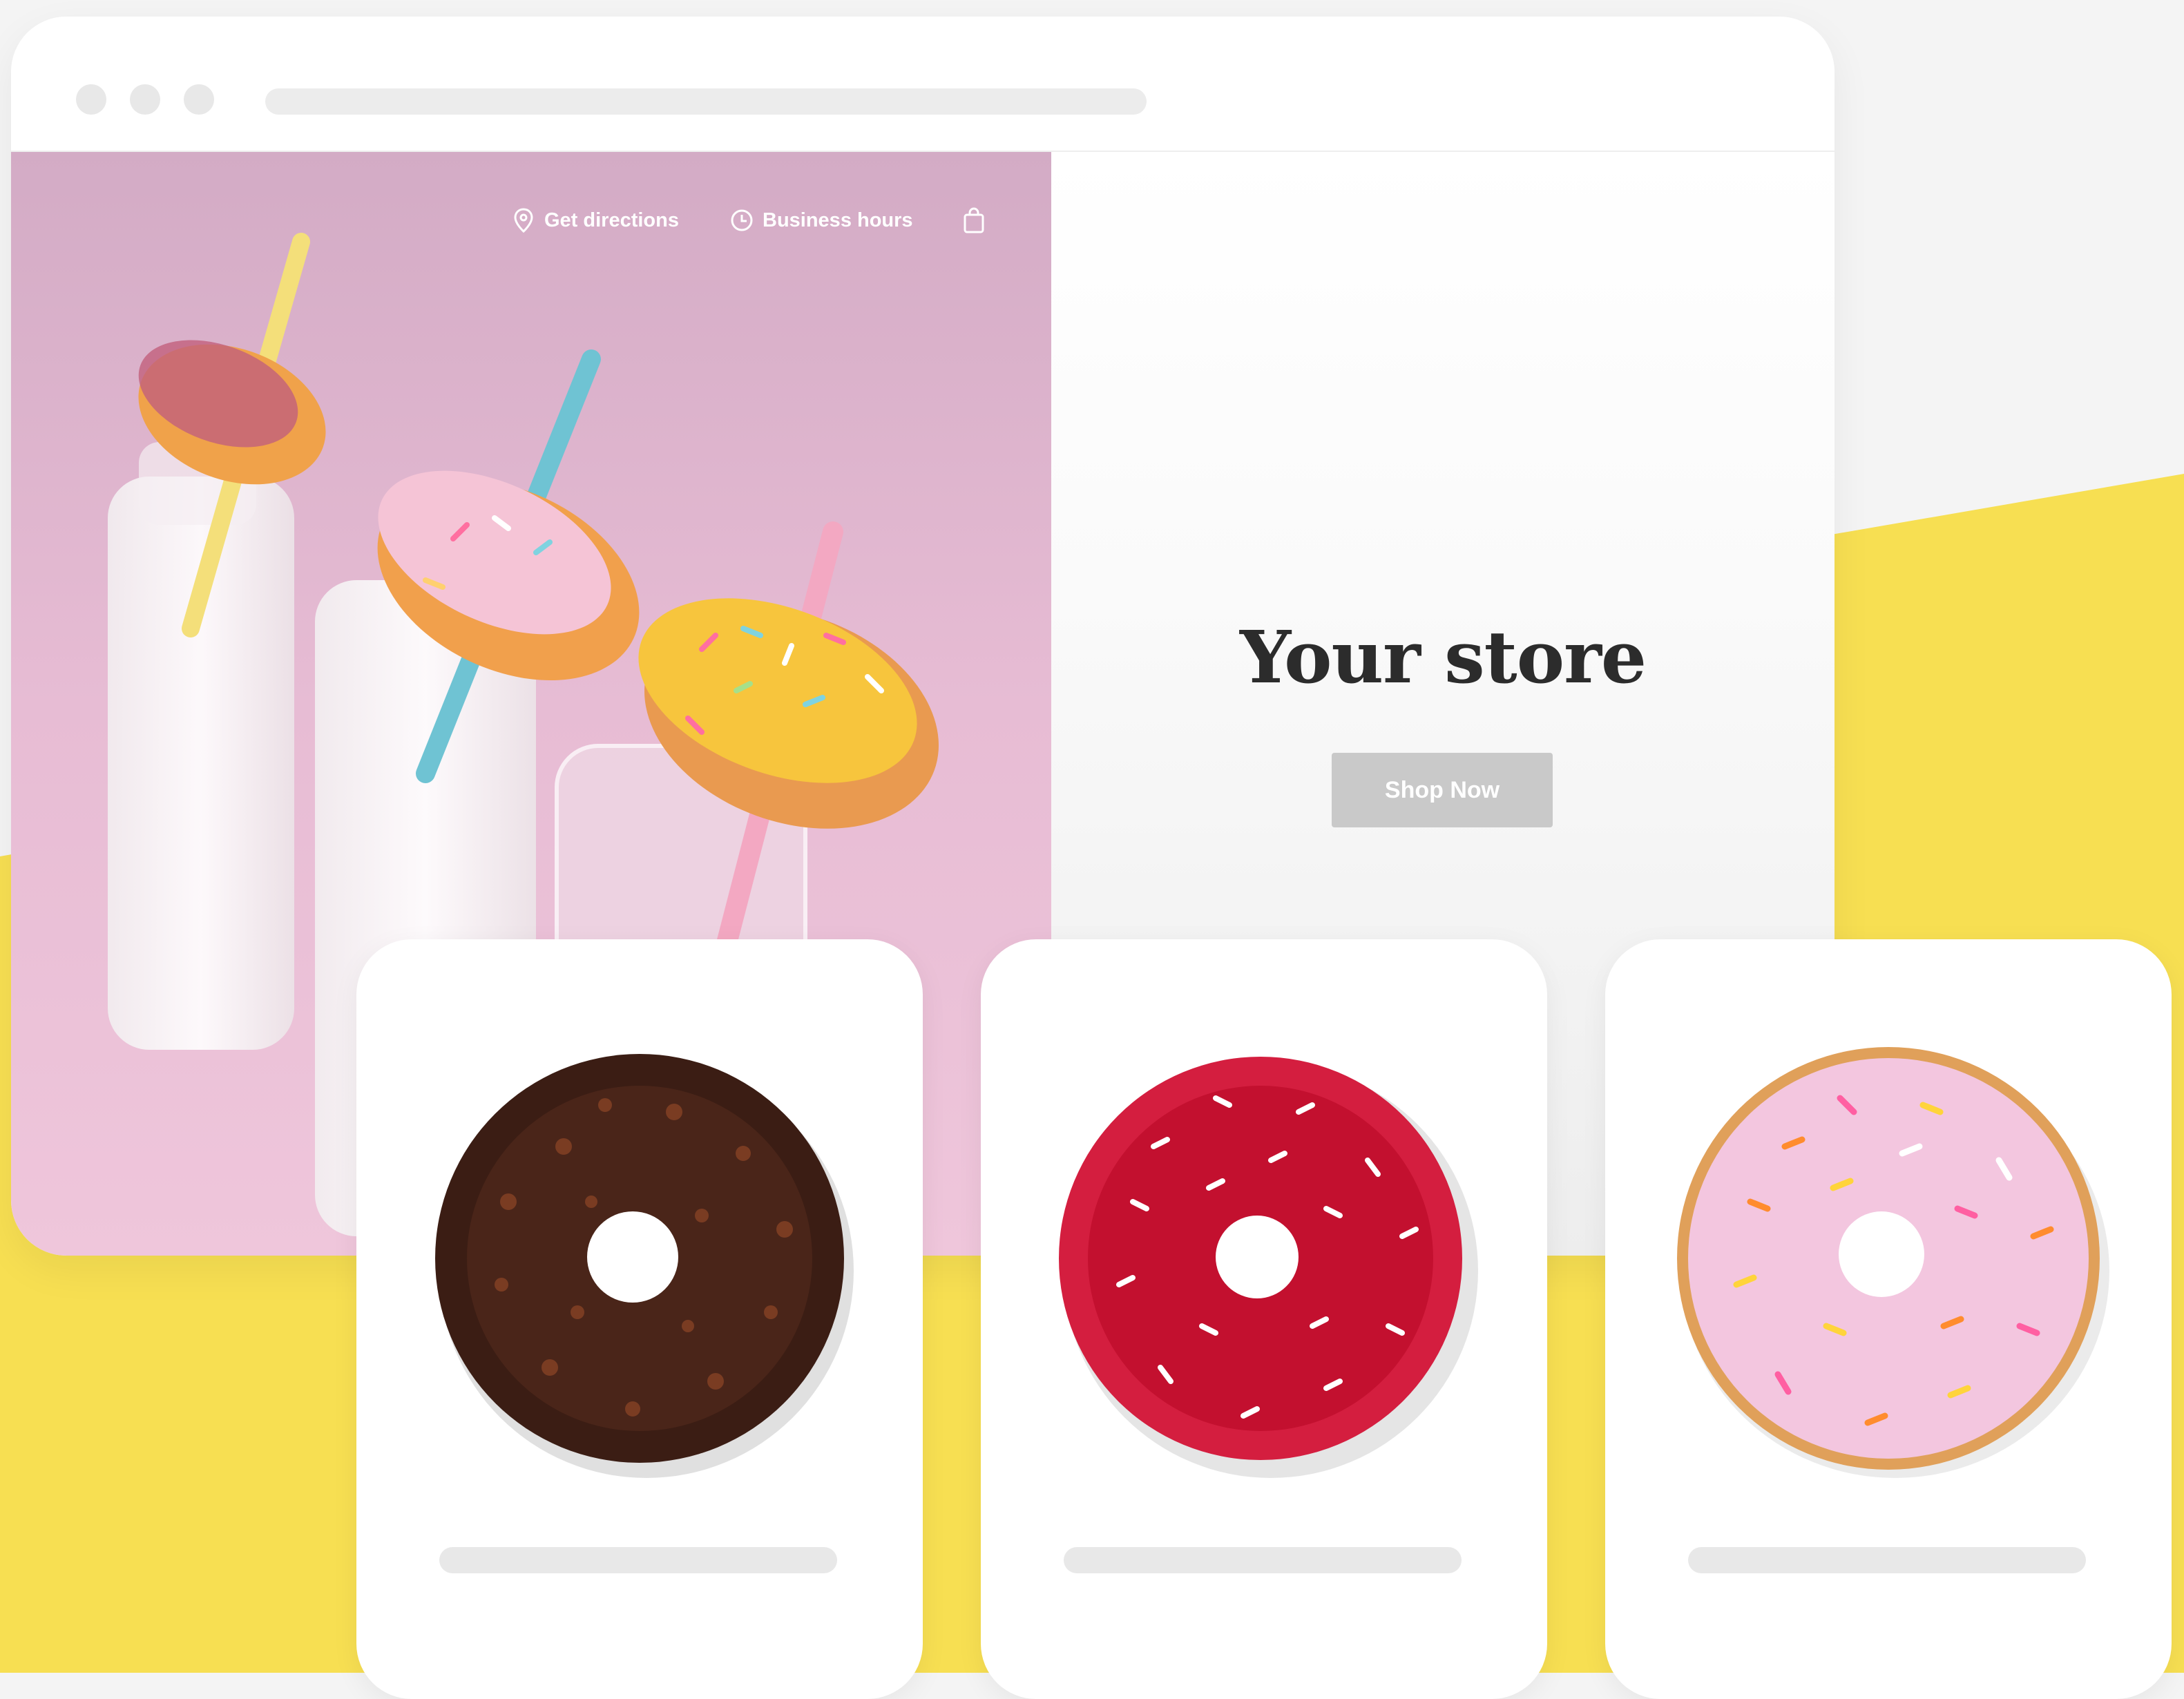  What do you see at coordinates (644, 1266) in the screenshot?
I see `chocolate-donut-image` at bounding box center [644, 1266].